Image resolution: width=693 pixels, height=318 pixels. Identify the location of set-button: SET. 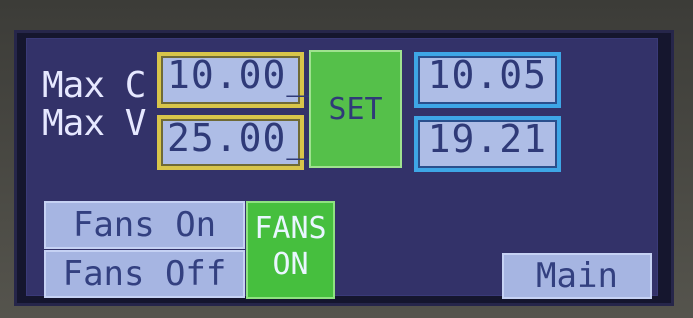
(355, 109).